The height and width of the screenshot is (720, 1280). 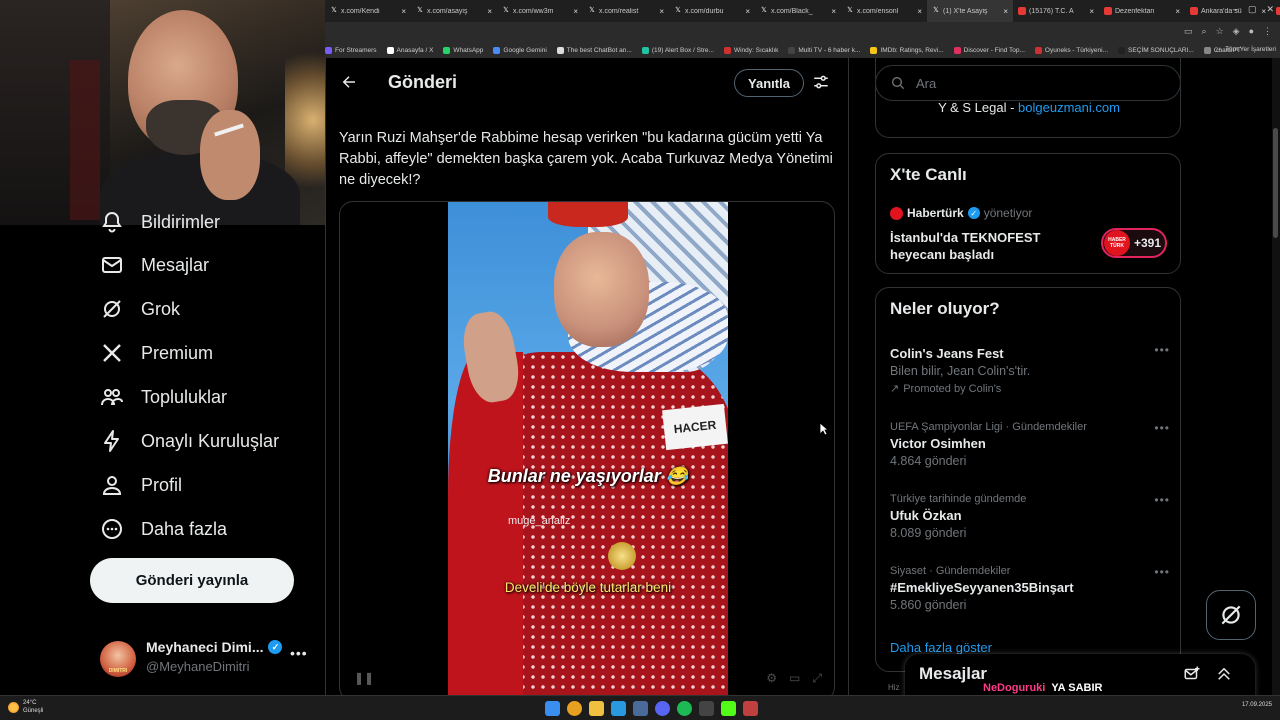 I want to click on browser-tab: 𝕏x.com/asayiş ×, so click(x=454, y=11).